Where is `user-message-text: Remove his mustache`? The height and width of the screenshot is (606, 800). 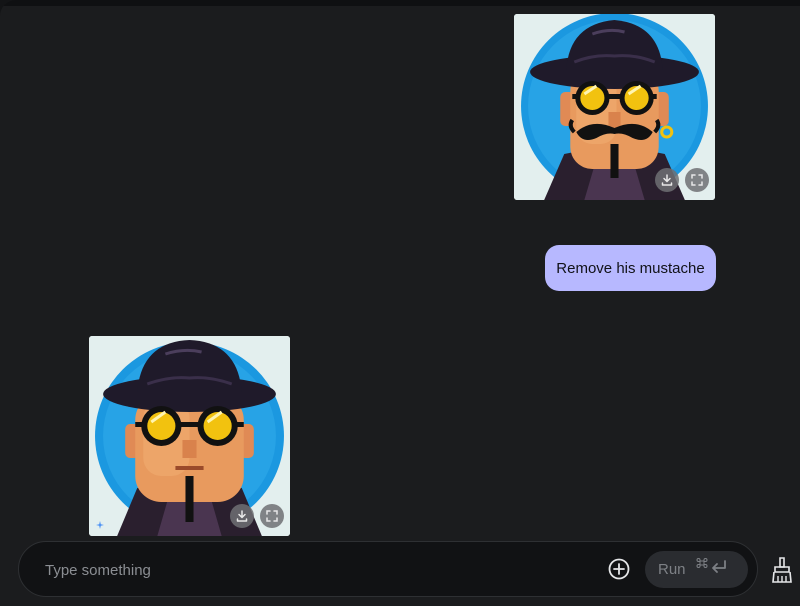 user-message-text: Remove his mustache is located at coordinates (630, 268).